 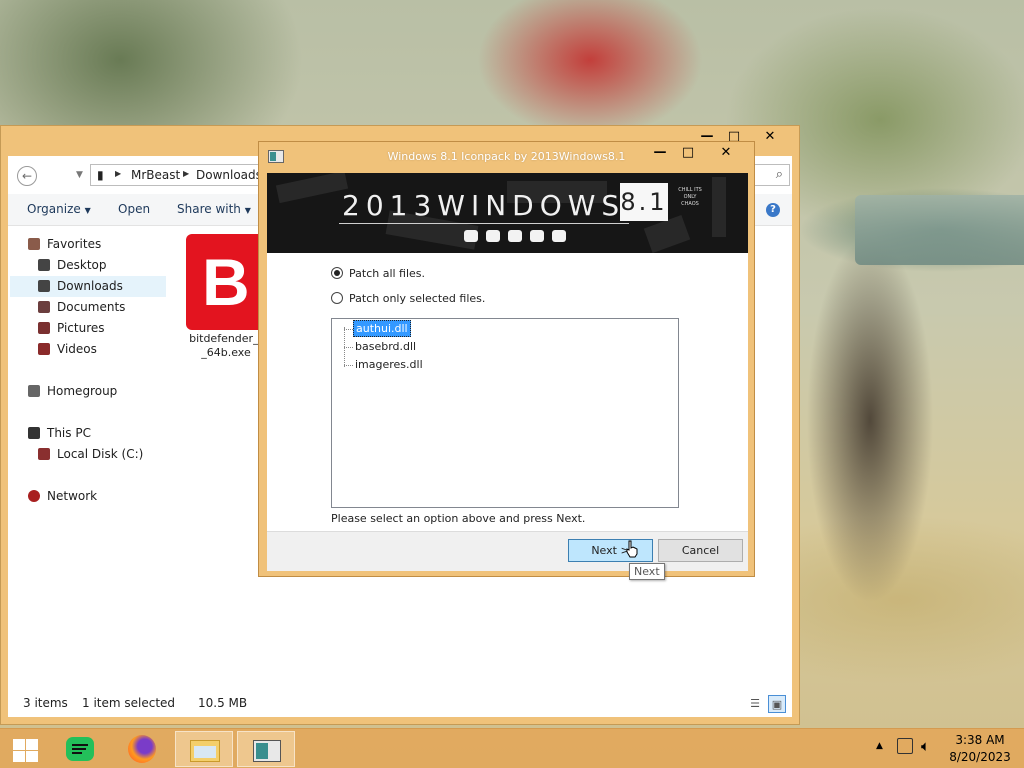 I want to click on file-list-item: authui.dll, so click(x=377, y=329).